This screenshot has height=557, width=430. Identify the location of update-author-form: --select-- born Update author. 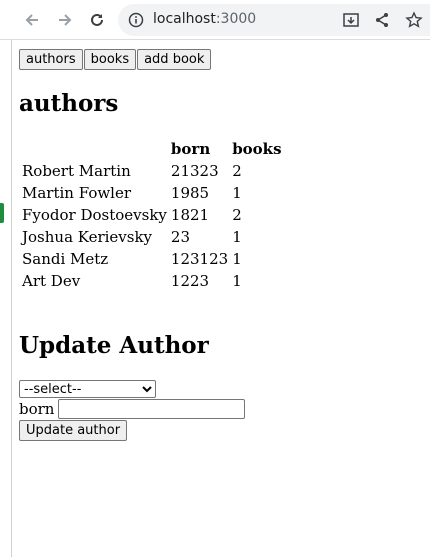
(132, 410).